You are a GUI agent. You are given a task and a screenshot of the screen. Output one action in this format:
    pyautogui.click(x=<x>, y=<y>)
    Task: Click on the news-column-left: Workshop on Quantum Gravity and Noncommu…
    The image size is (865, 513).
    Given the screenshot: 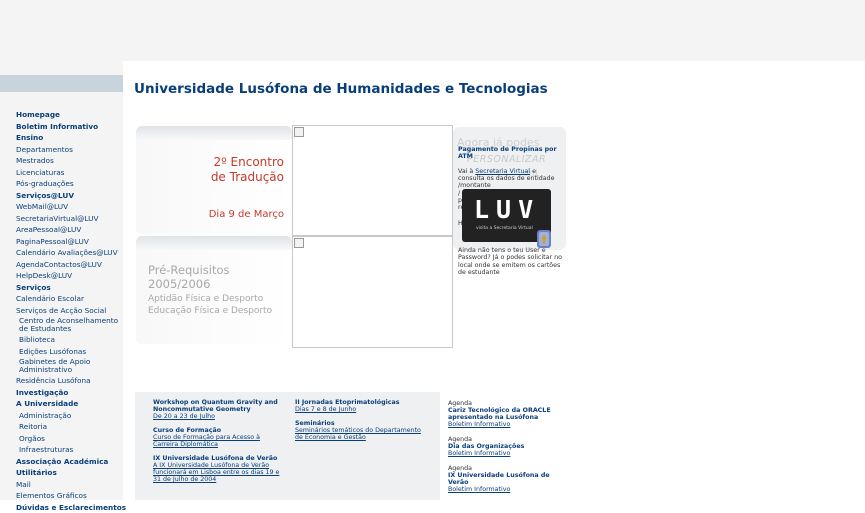 What is the action you would take?
    pyautogui.click(x=219, y=444)
    